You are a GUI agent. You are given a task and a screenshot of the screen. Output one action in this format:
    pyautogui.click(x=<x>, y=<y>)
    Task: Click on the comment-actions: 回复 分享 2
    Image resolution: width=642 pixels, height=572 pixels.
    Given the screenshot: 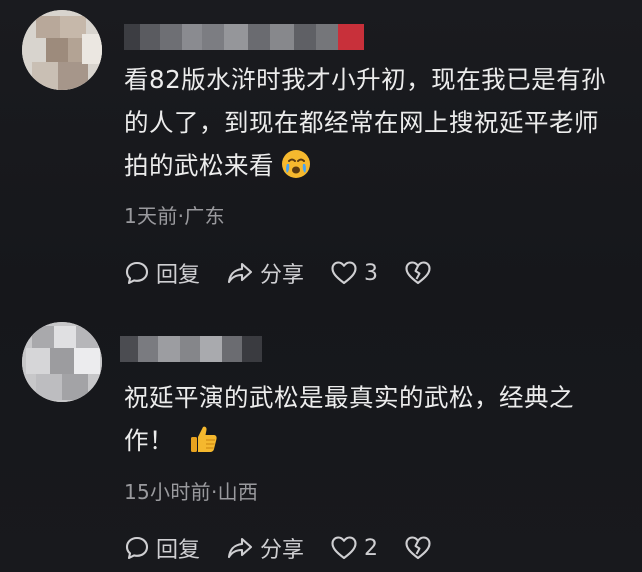 What is the action you would take?
    pyautogui.click(x=291, y=548)
    